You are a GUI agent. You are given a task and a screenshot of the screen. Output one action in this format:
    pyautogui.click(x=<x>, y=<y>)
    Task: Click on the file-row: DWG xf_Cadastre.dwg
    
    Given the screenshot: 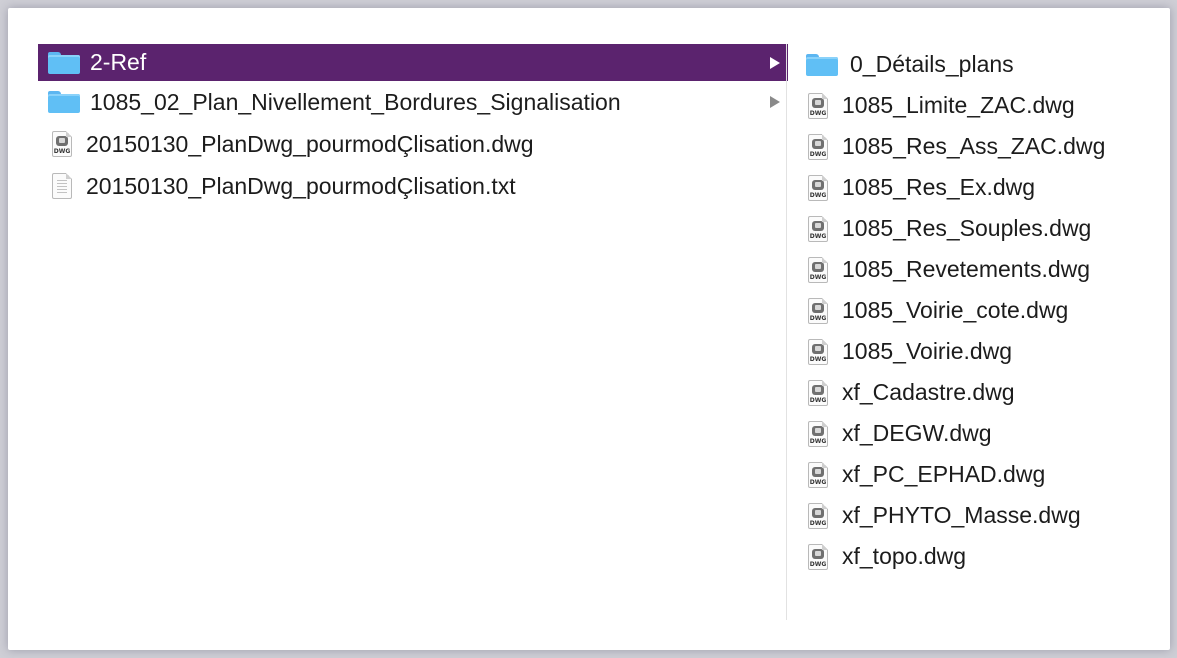 What is the action you would take?
    pyautogui.click(x=987, y=392)
    